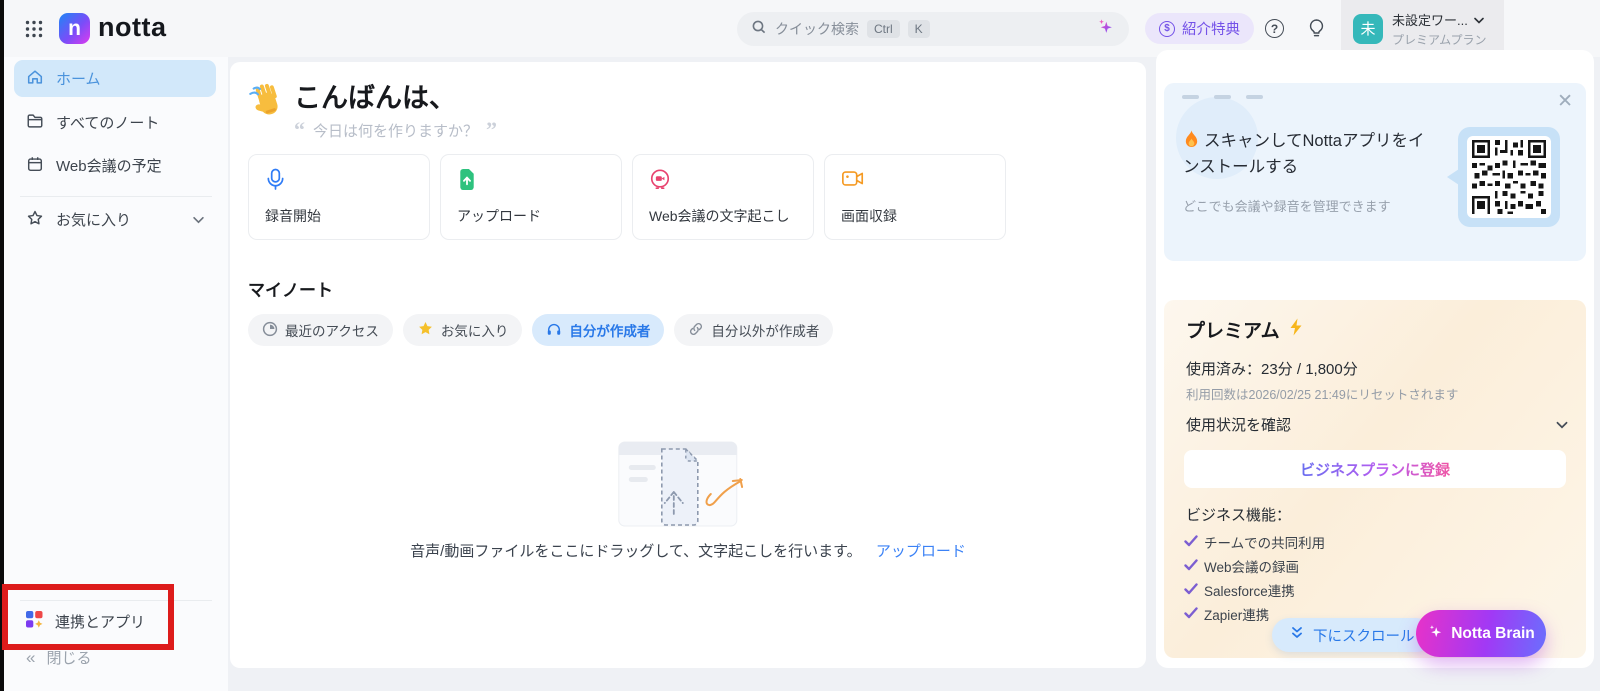 This screenshot has width=1600, height=691. Describe the element at coordinates (31, 657) in the screenshot. I see `double-chevron-left-icon: «` at that location.